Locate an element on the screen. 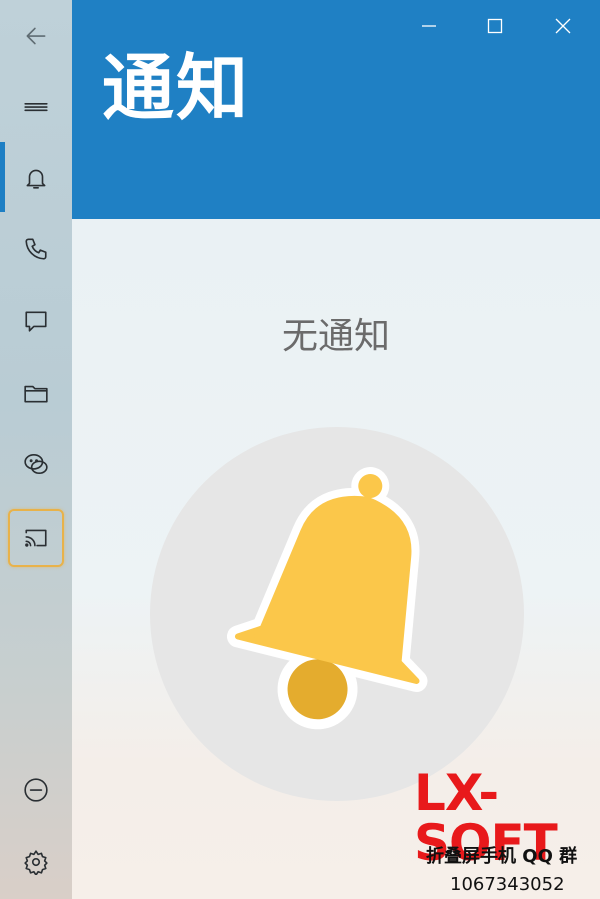 The image size is (600, 899). back-button is located at coordinates (36, 36).